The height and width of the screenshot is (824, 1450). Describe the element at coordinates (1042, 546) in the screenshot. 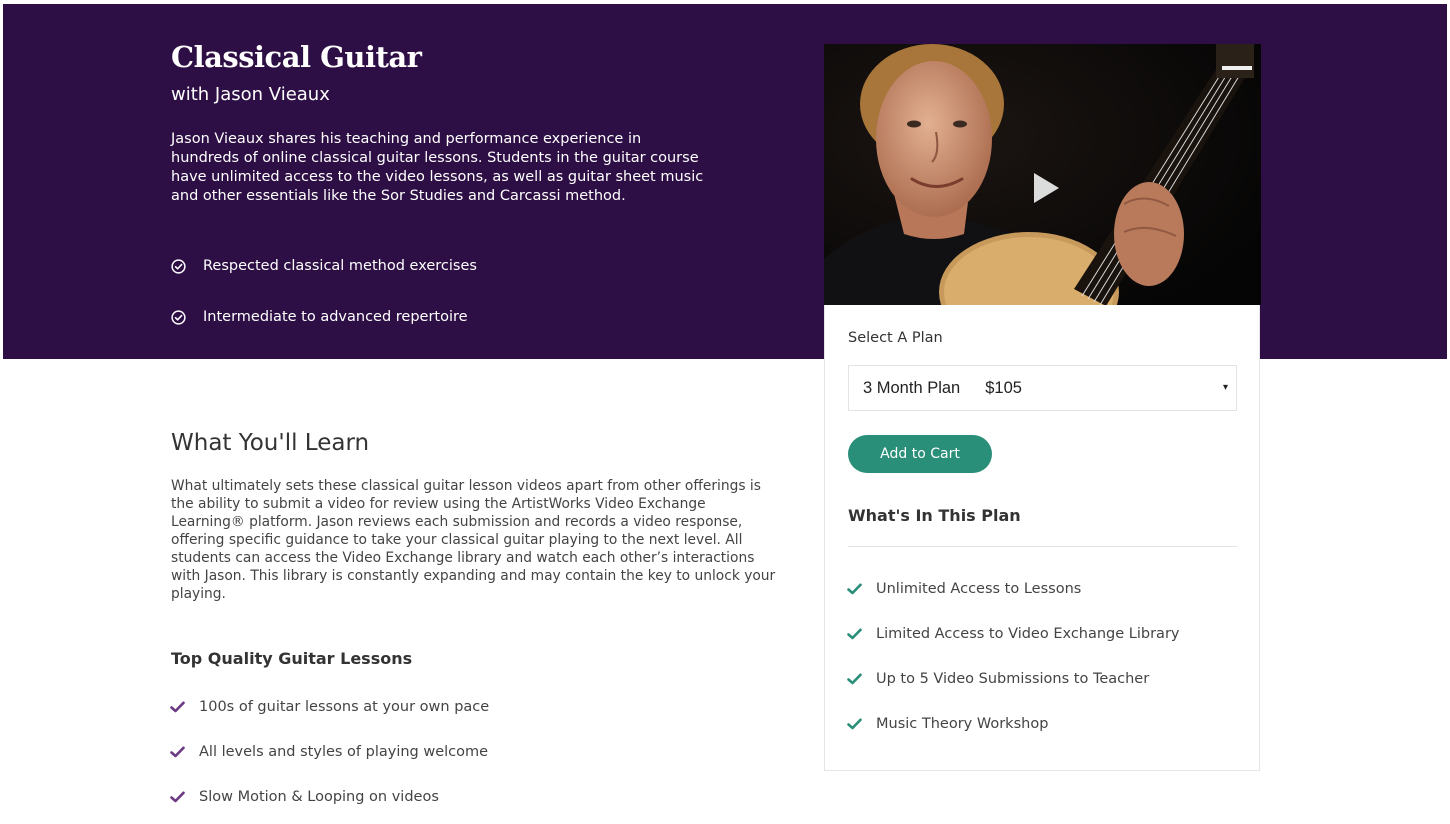

I see `plan-divider` at that location.